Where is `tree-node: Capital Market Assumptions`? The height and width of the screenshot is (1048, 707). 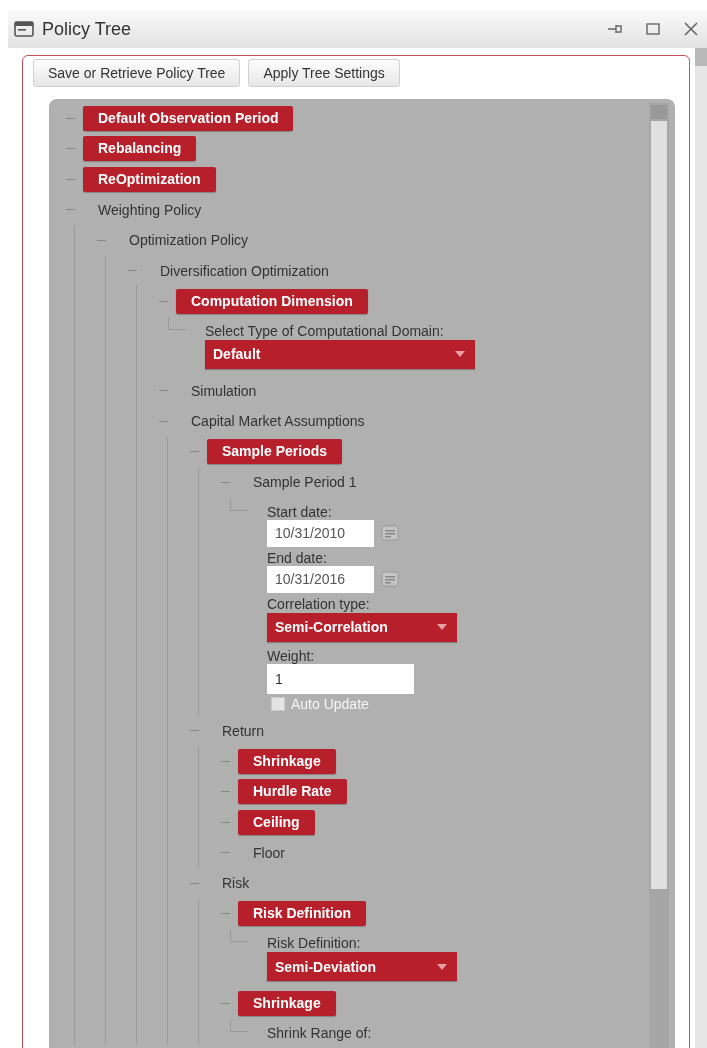
tree-node: Capital Market Assumptions is located at coordinates (270, 421).